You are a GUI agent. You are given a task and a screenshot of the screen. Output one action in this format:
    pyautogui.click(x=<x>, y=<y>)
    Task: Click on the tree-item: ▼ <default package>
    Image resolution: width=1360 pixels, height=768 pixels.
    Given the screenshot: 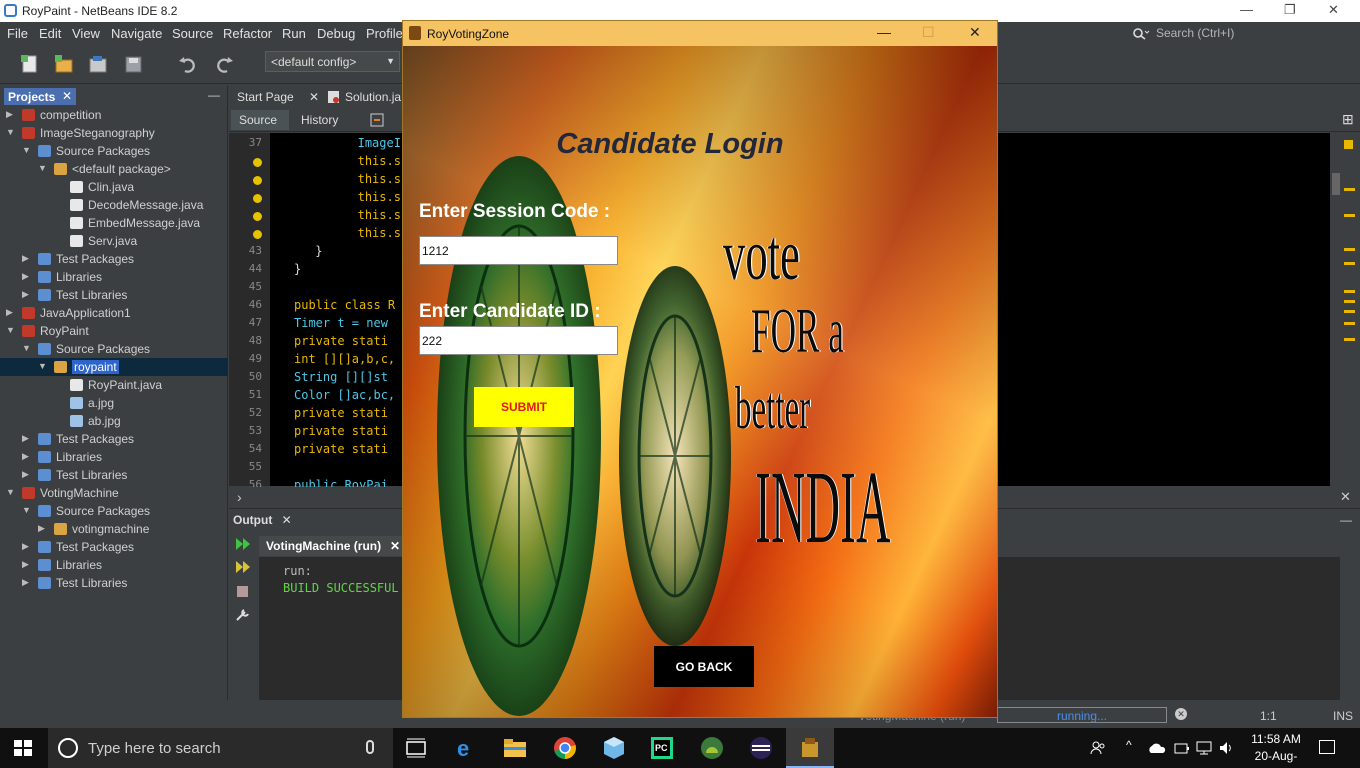 What is the action you would take?
    pyautogui.click(x=114, y=169)
    